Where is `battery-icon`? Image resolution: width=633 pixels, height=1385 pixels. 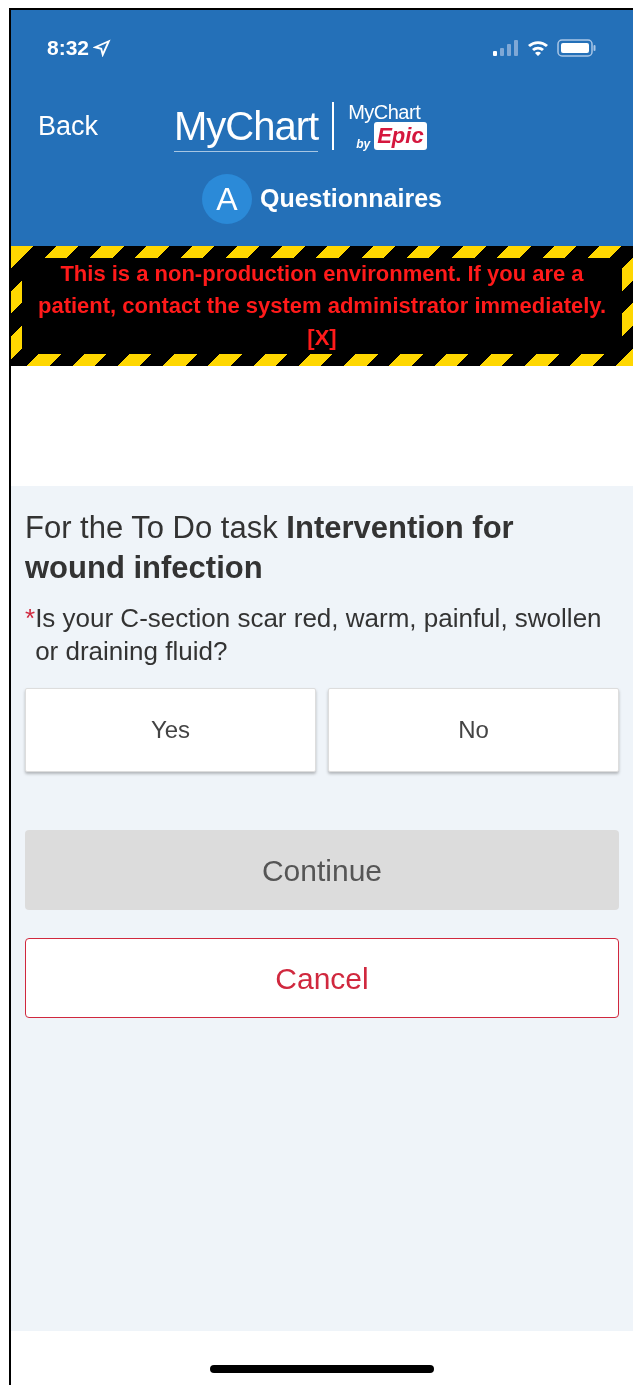
battery-icon is located at coordinates (577, 48).